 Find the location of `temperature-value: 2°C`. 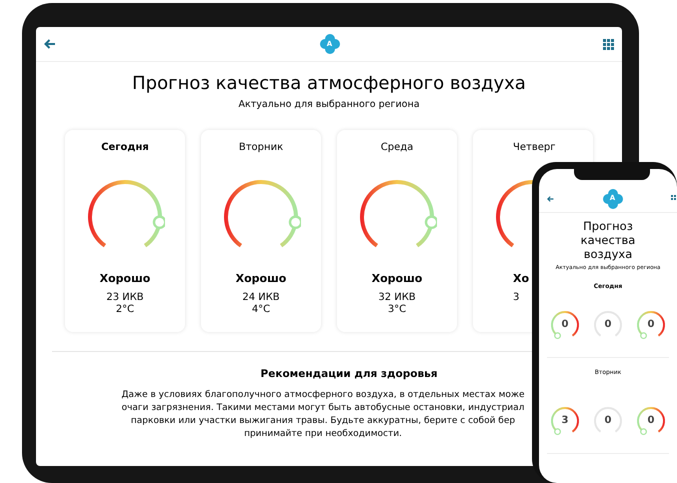

temperature-value: 2°C is located at coordinates (125, 310).